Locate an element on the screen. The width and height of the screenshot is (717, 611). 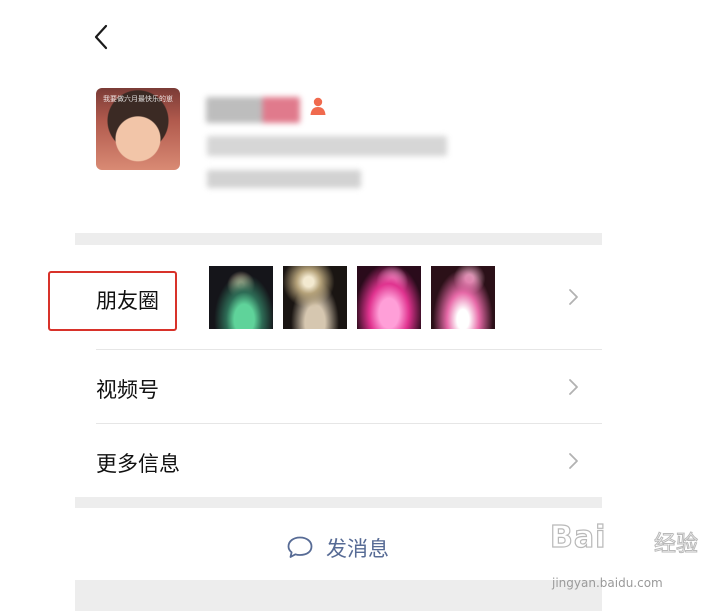
more-info-label: 更多信息 is located at coordinates (138, 464).